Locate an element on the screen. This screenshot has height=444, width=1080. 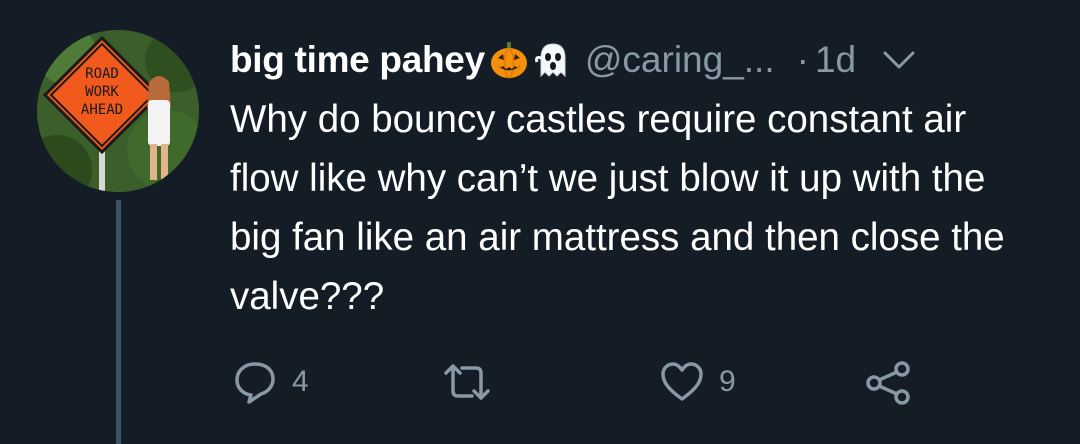
tweet-header: big time pahey @caring_... · 1d is located at coordinates (640, 60).